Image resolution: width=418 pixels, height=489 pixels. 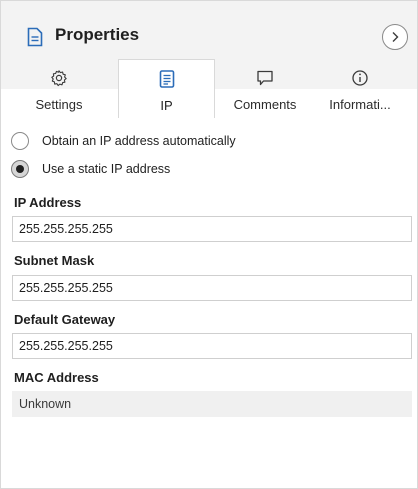 I want to click on chevron-right-icon, so click(x=395, y=37).